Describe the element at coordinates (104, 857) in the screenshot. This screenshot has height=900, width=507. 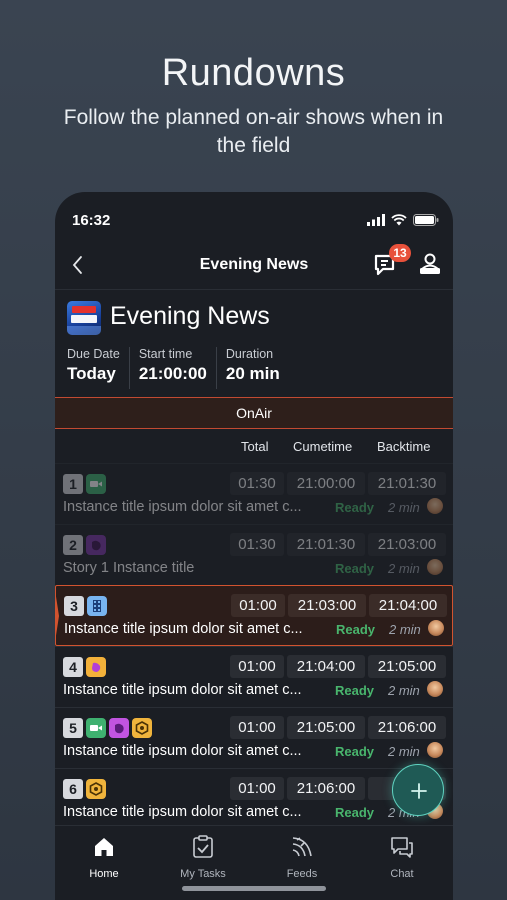
I see `tab-home: Home` at that location.